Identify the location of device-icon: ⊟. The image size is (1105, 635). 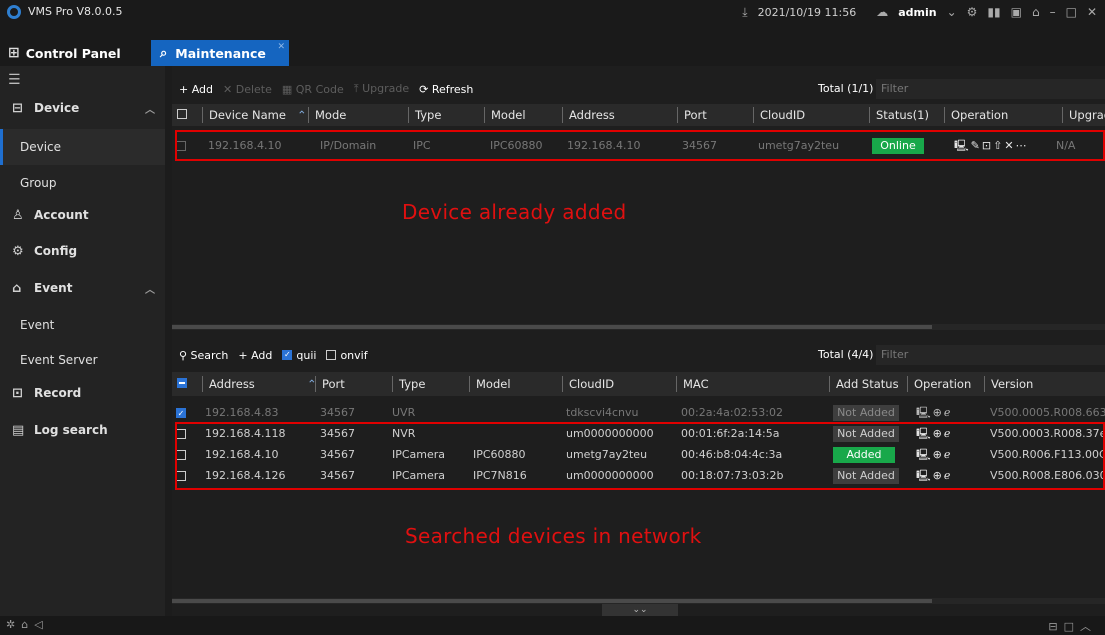
(17, 108).